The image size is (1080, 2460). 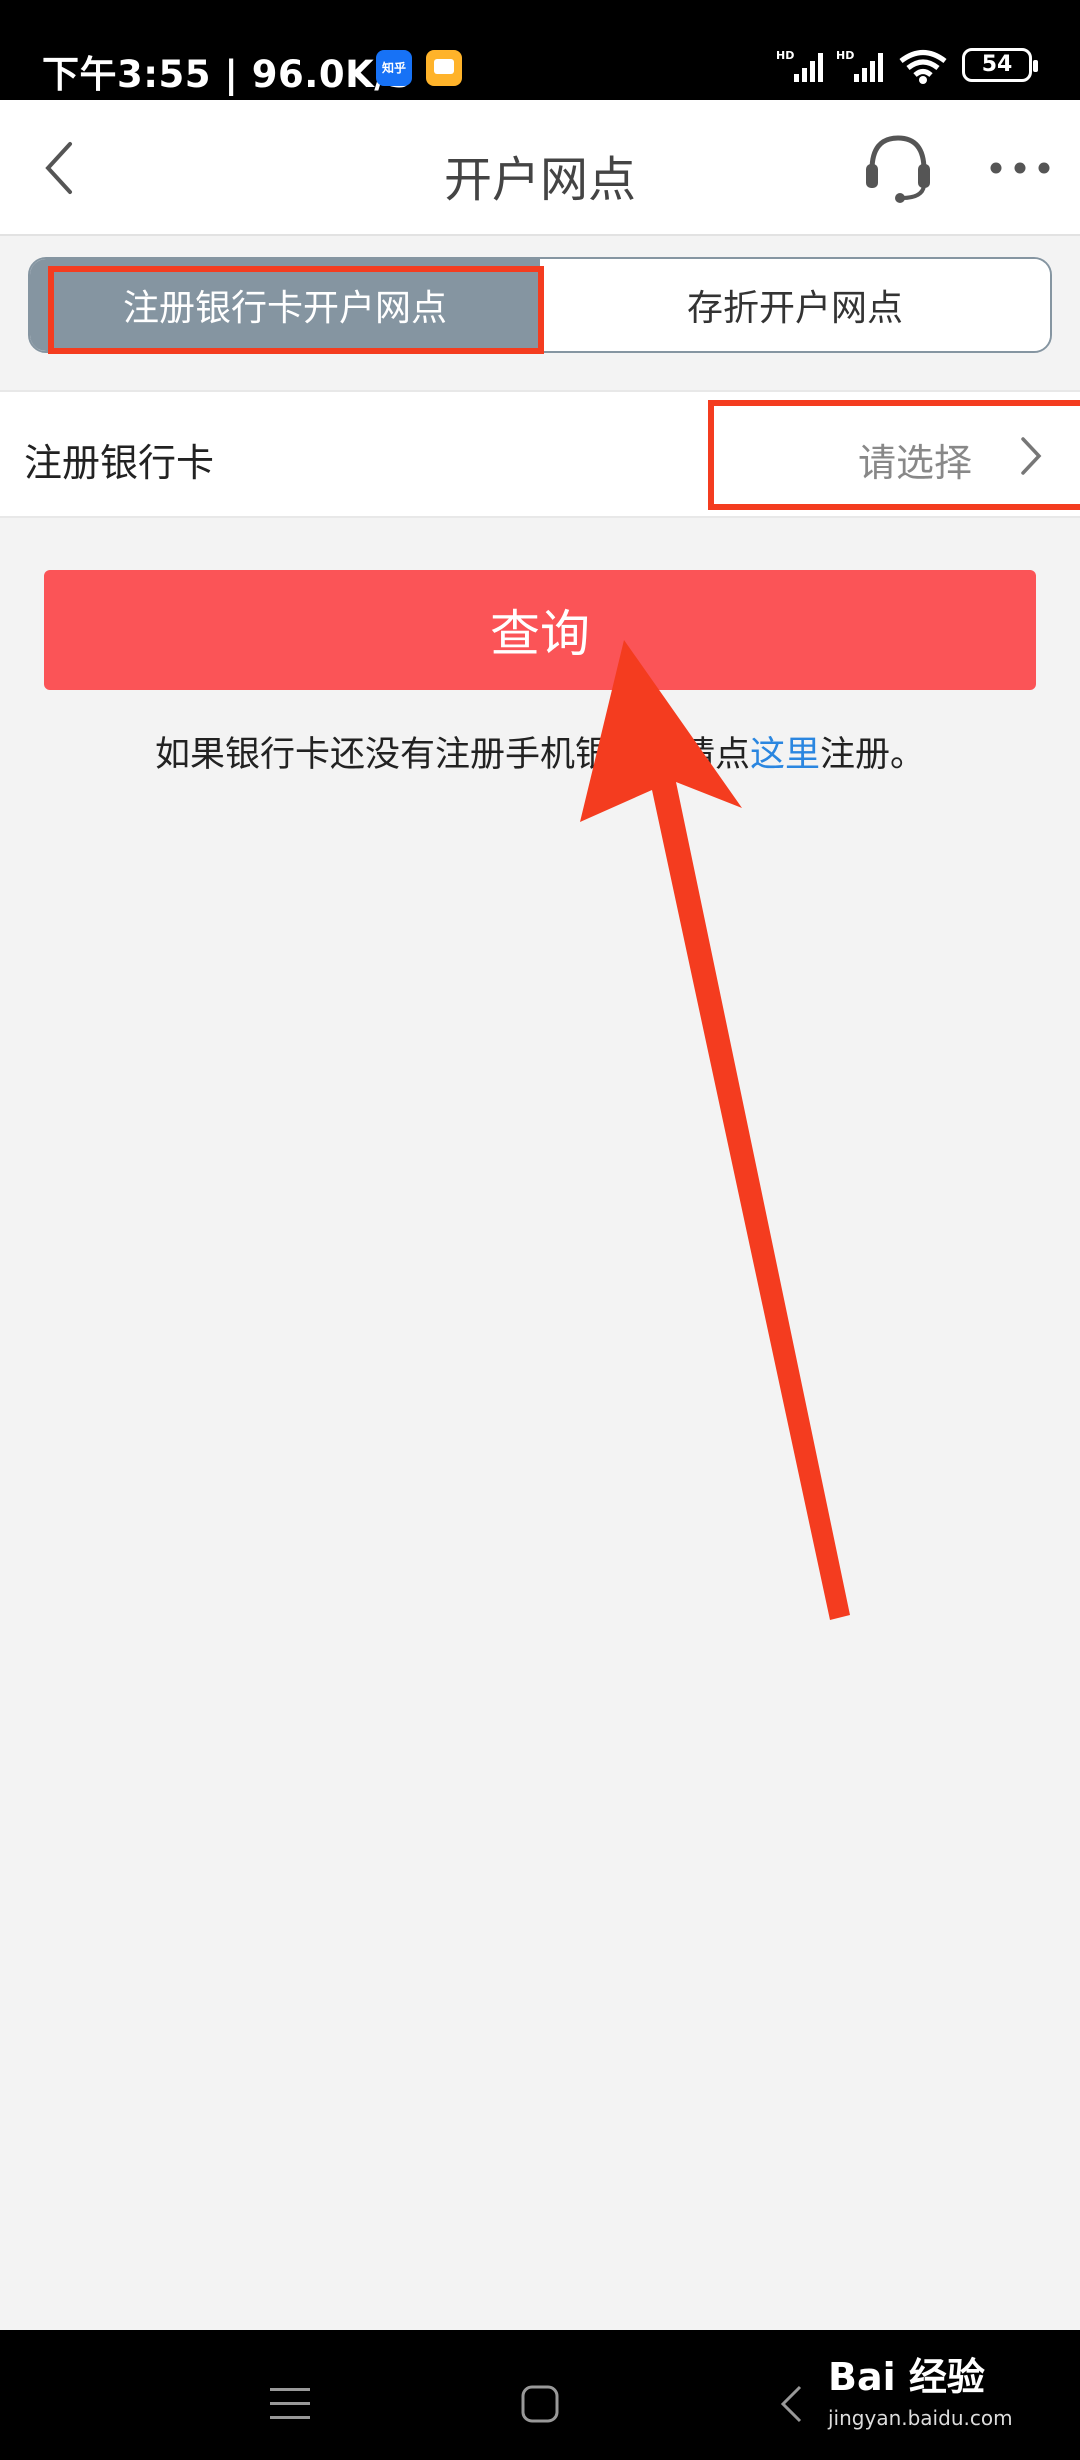 What do you see at coordinates (394, 68) in the screenshot?
I see `zhihu-app-icon: 知乎` at bounding box center [394, 68].